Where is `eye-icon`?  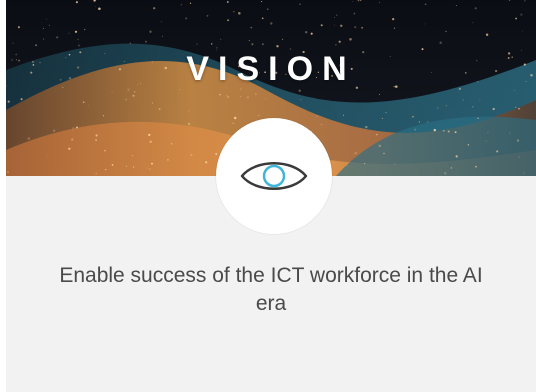 eye-icon is located at coordinates (274, 176).